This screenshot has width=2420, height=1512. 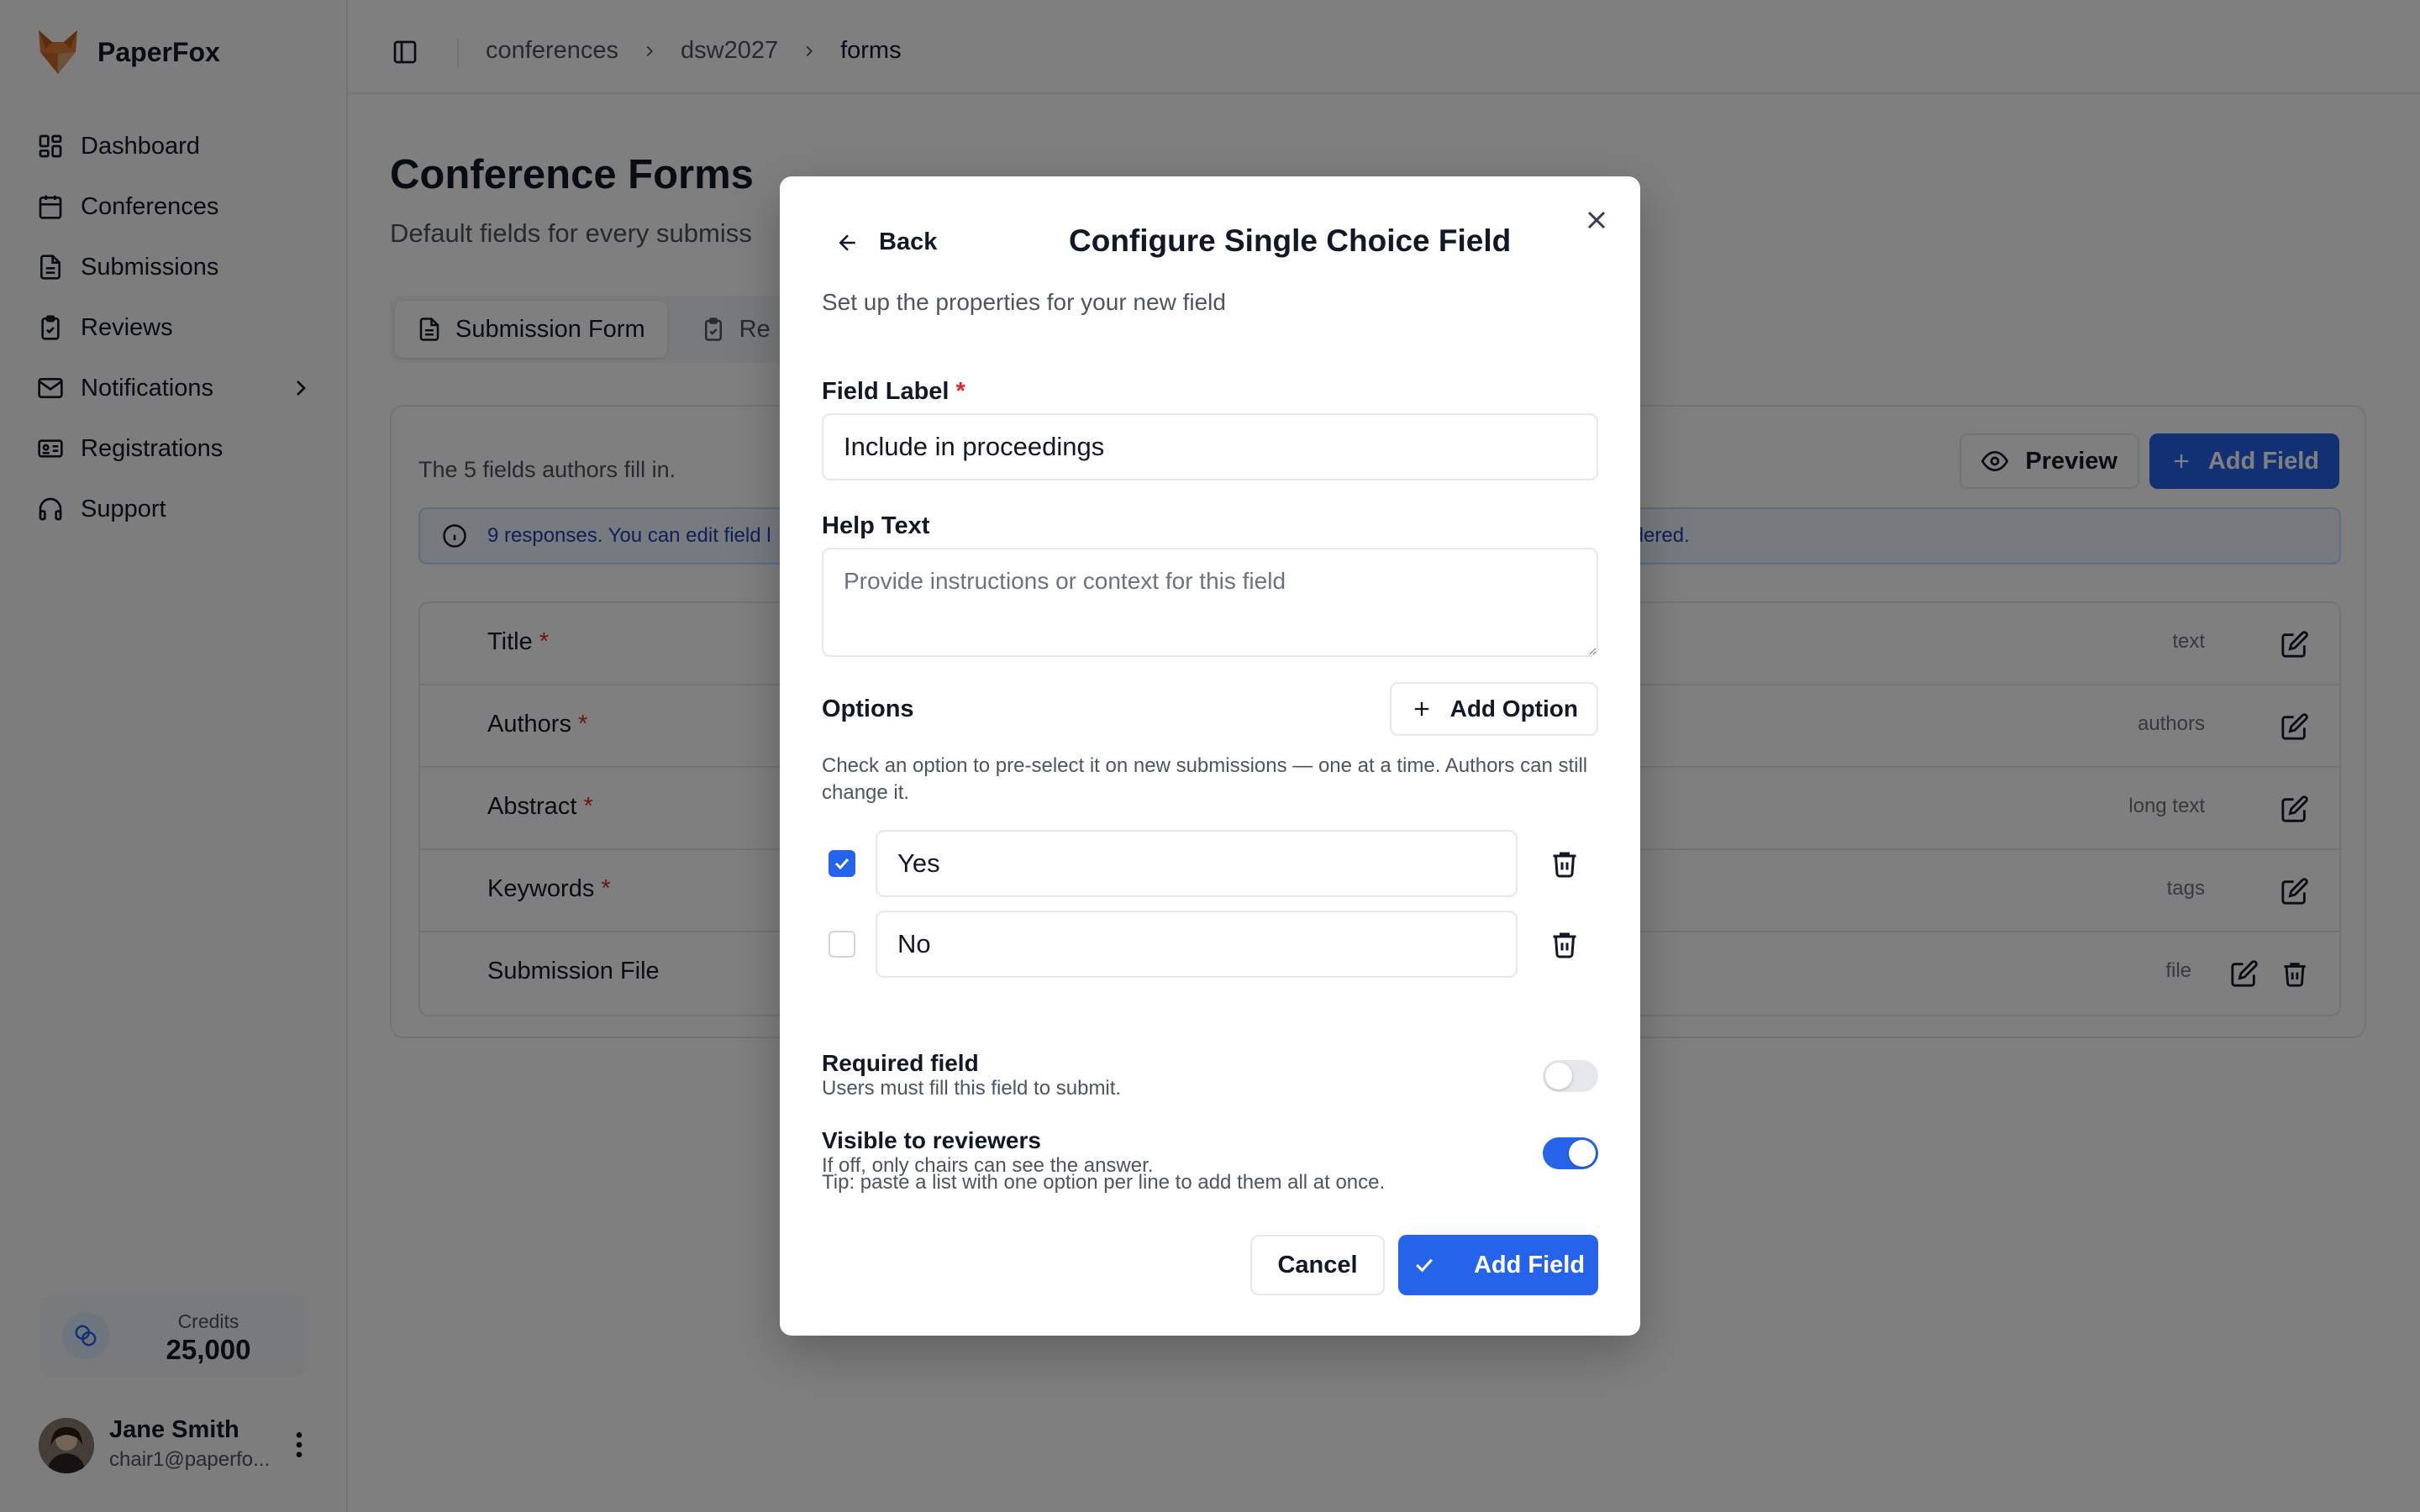 I want to click on visible-to-reviewers-desc: If off, only chairs can see the answer., so click(x=988, y=1165).